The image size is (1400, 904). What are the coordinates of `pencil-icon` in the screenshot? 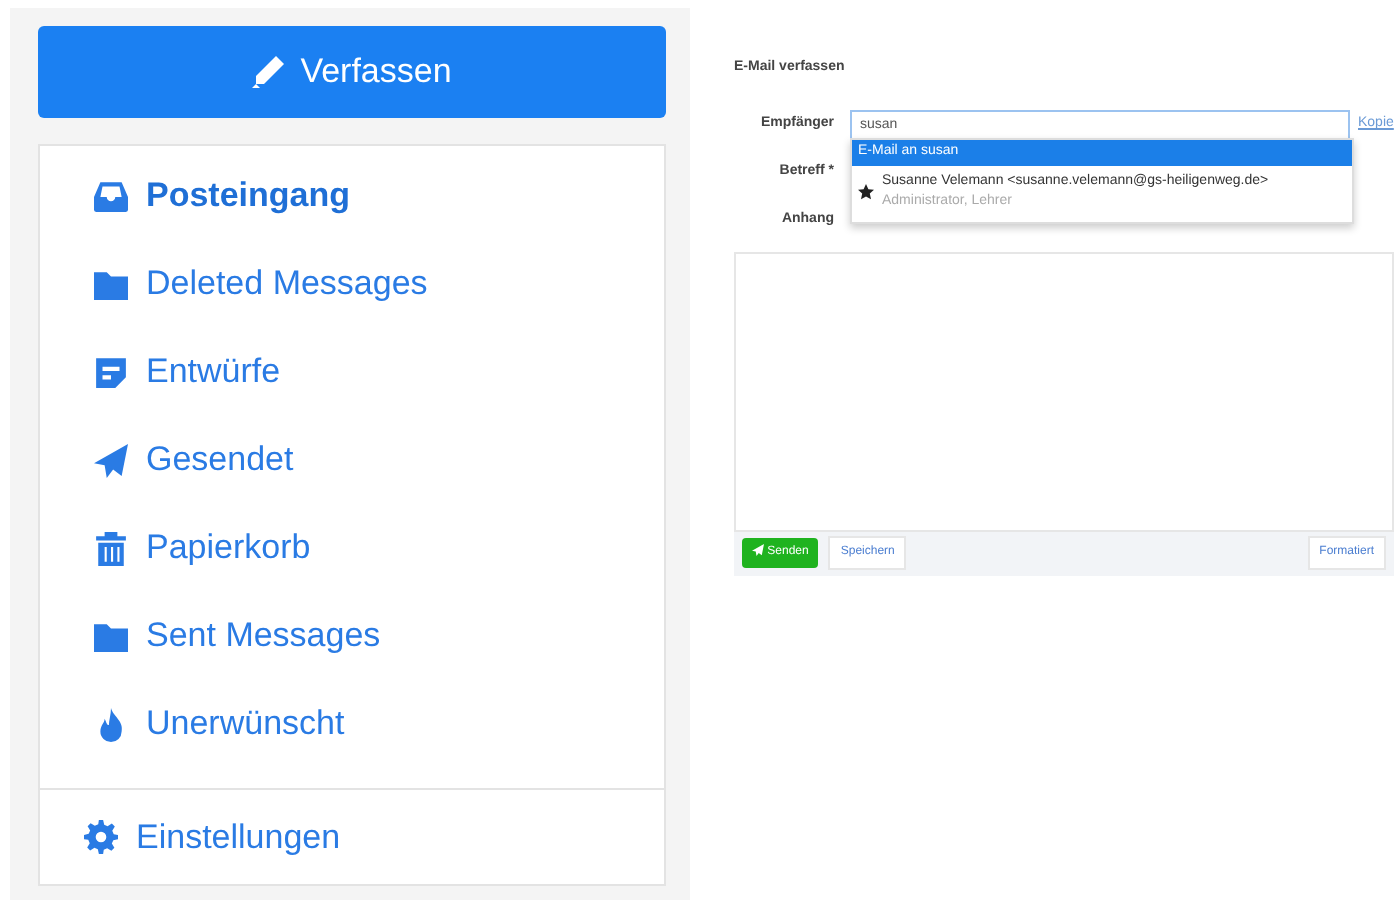 It's located at (268, 72).